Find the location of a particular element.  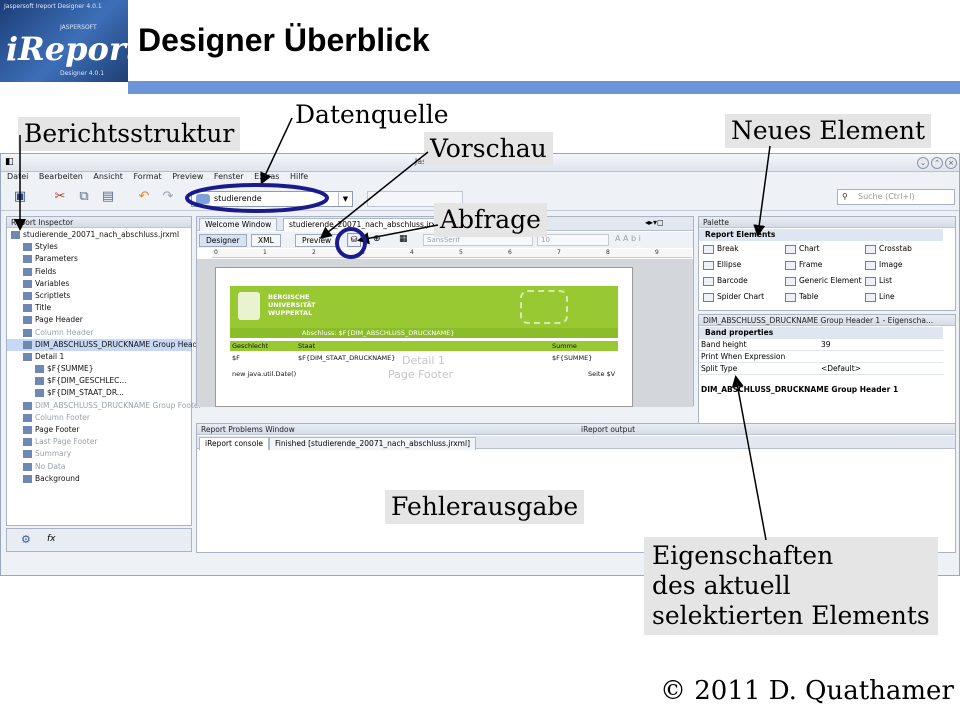

arrow-vorschau is located at coordinates (374, 195).